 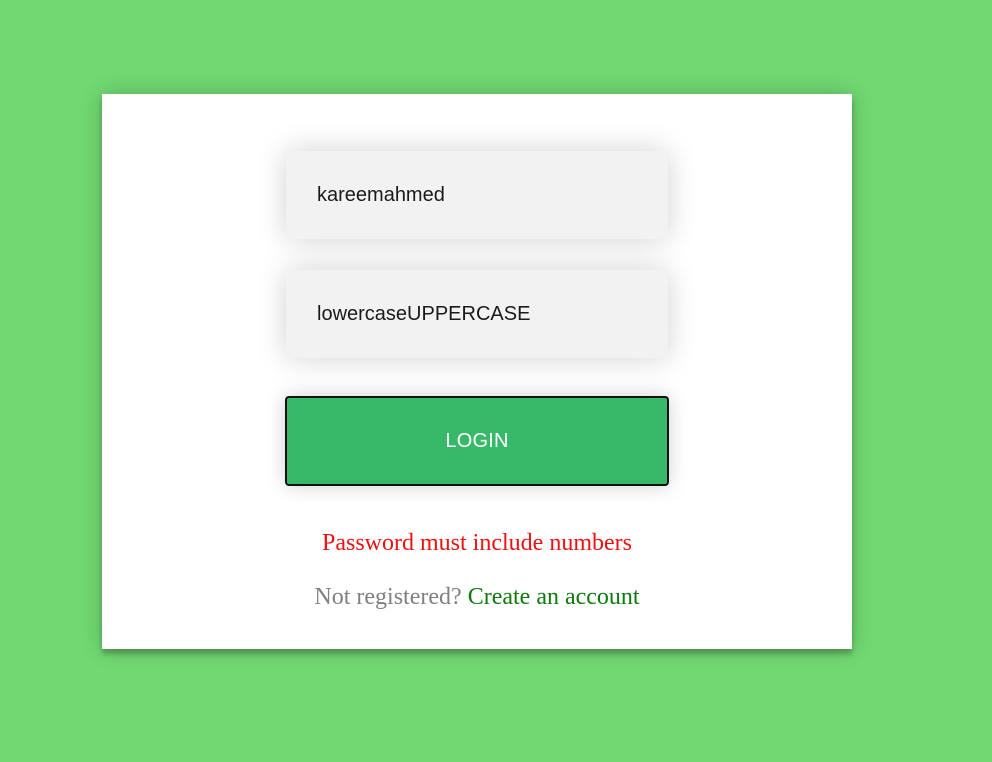 What do you see at coordinates (477, 543) in the screenshot?
I see `error-message: Password must include numbers` at bounding box center [477, 543].